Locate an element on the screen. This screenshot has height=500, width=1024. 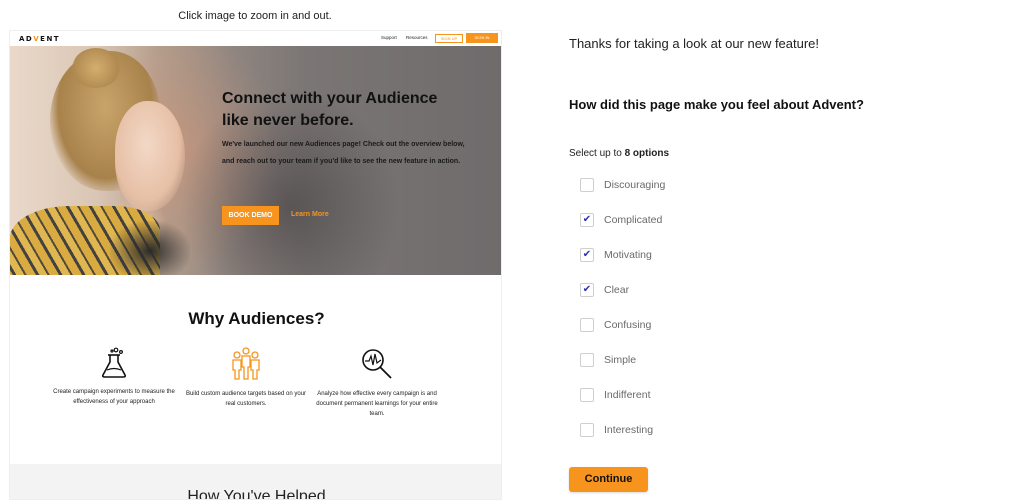
nav-signin-button: SIGN IN is located at coordinates (482, 38).